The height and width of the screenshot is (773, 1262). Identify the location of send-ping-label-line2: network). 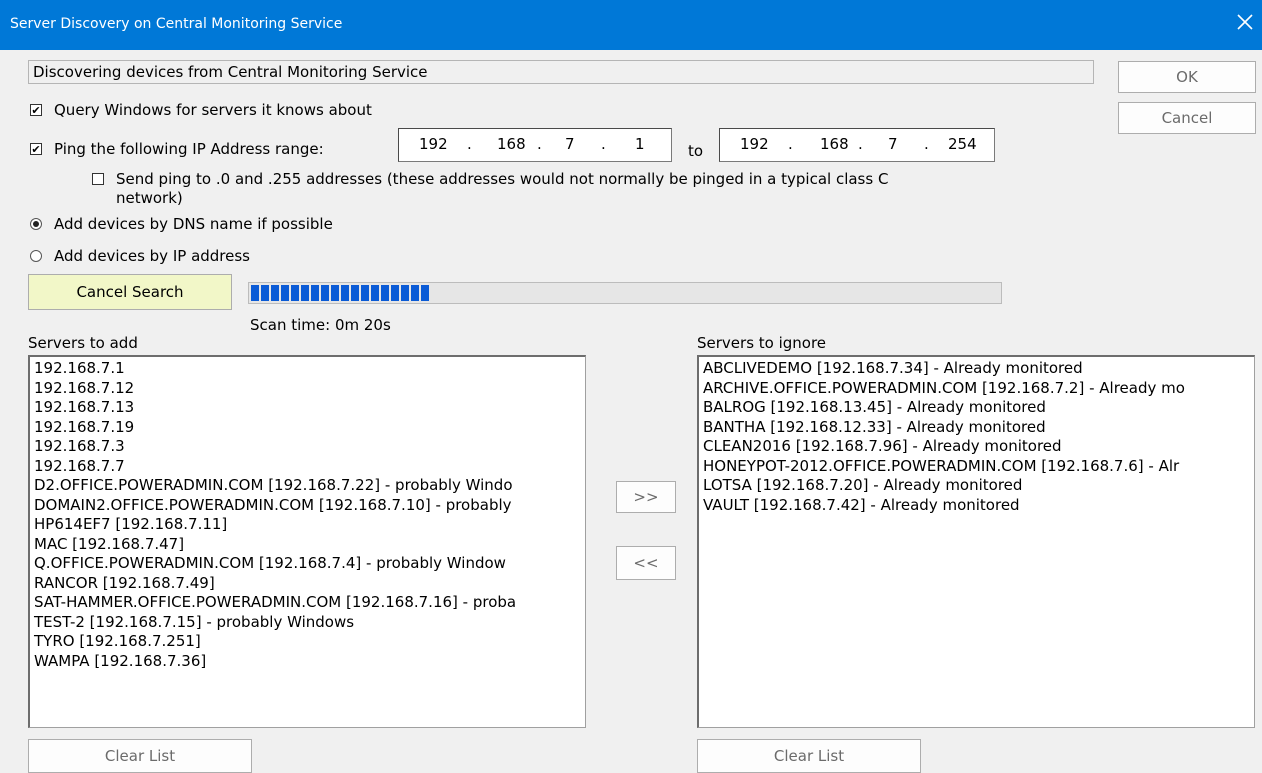
(149, 198).